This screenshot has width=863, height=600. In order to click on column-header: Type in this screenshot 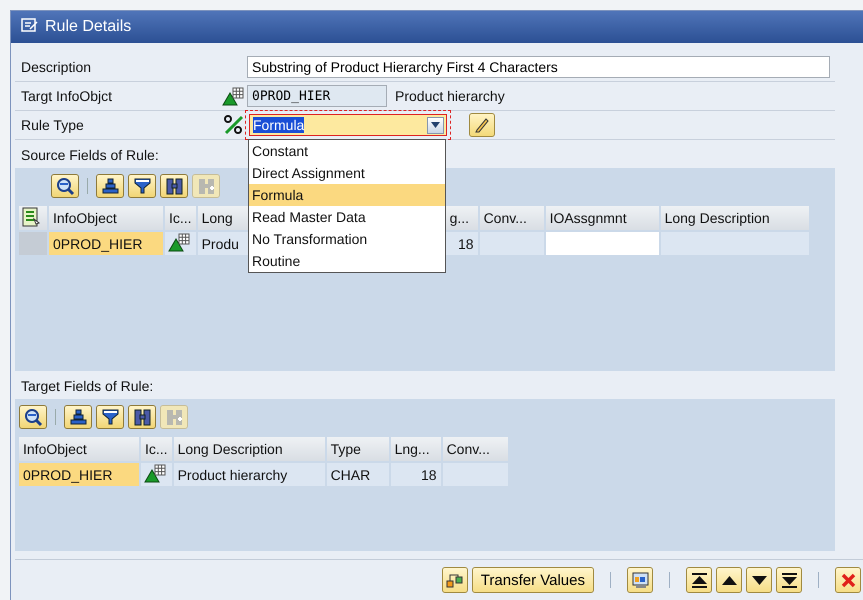, I will do `click(357, 449)`.